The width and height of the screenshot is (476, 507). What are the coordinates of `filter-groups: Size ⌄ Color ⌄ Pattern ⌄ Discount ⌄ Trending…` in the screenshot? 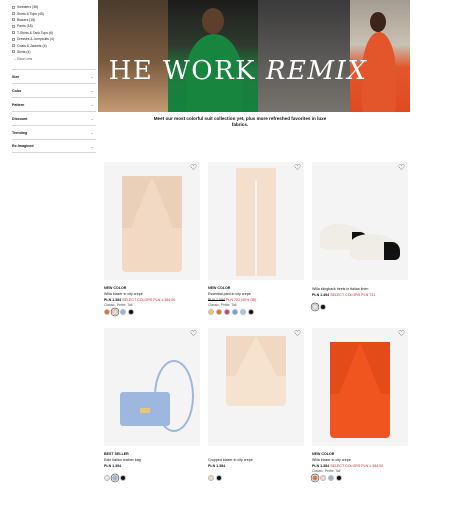 It's located at (54, 111).